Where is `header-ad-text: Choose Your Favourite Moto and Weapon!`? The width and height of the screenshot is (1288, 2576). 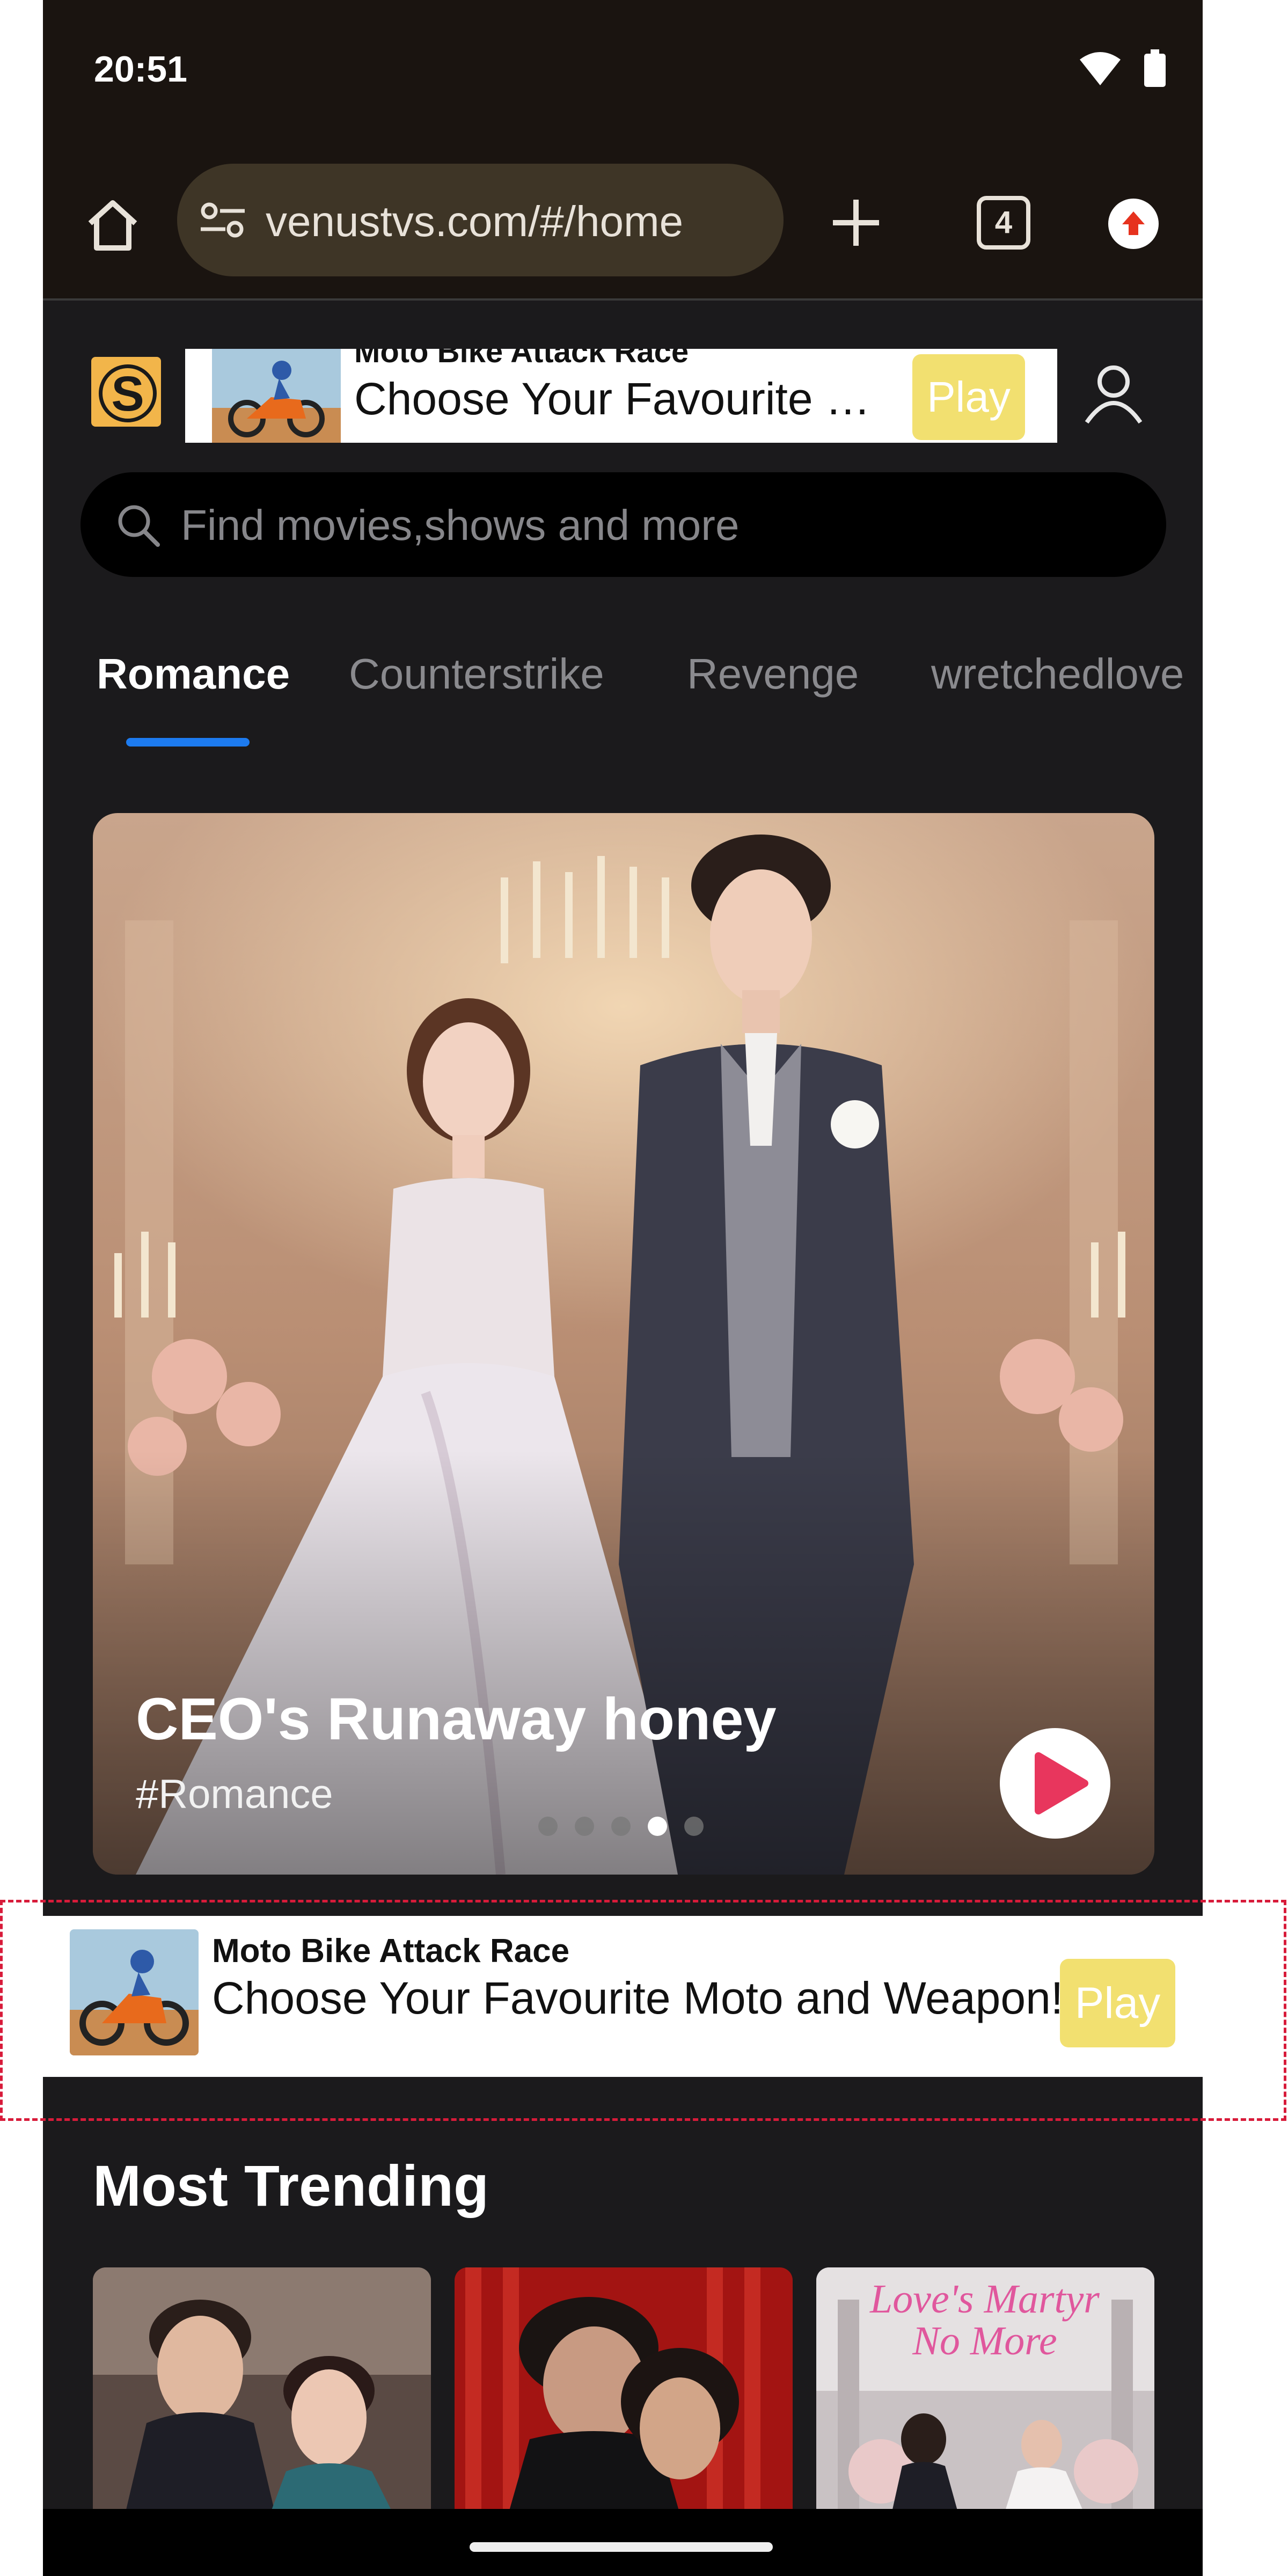
header-ad-text: Choose Your Favourite Moto and Weapon! is located at coordinates (628, 399).